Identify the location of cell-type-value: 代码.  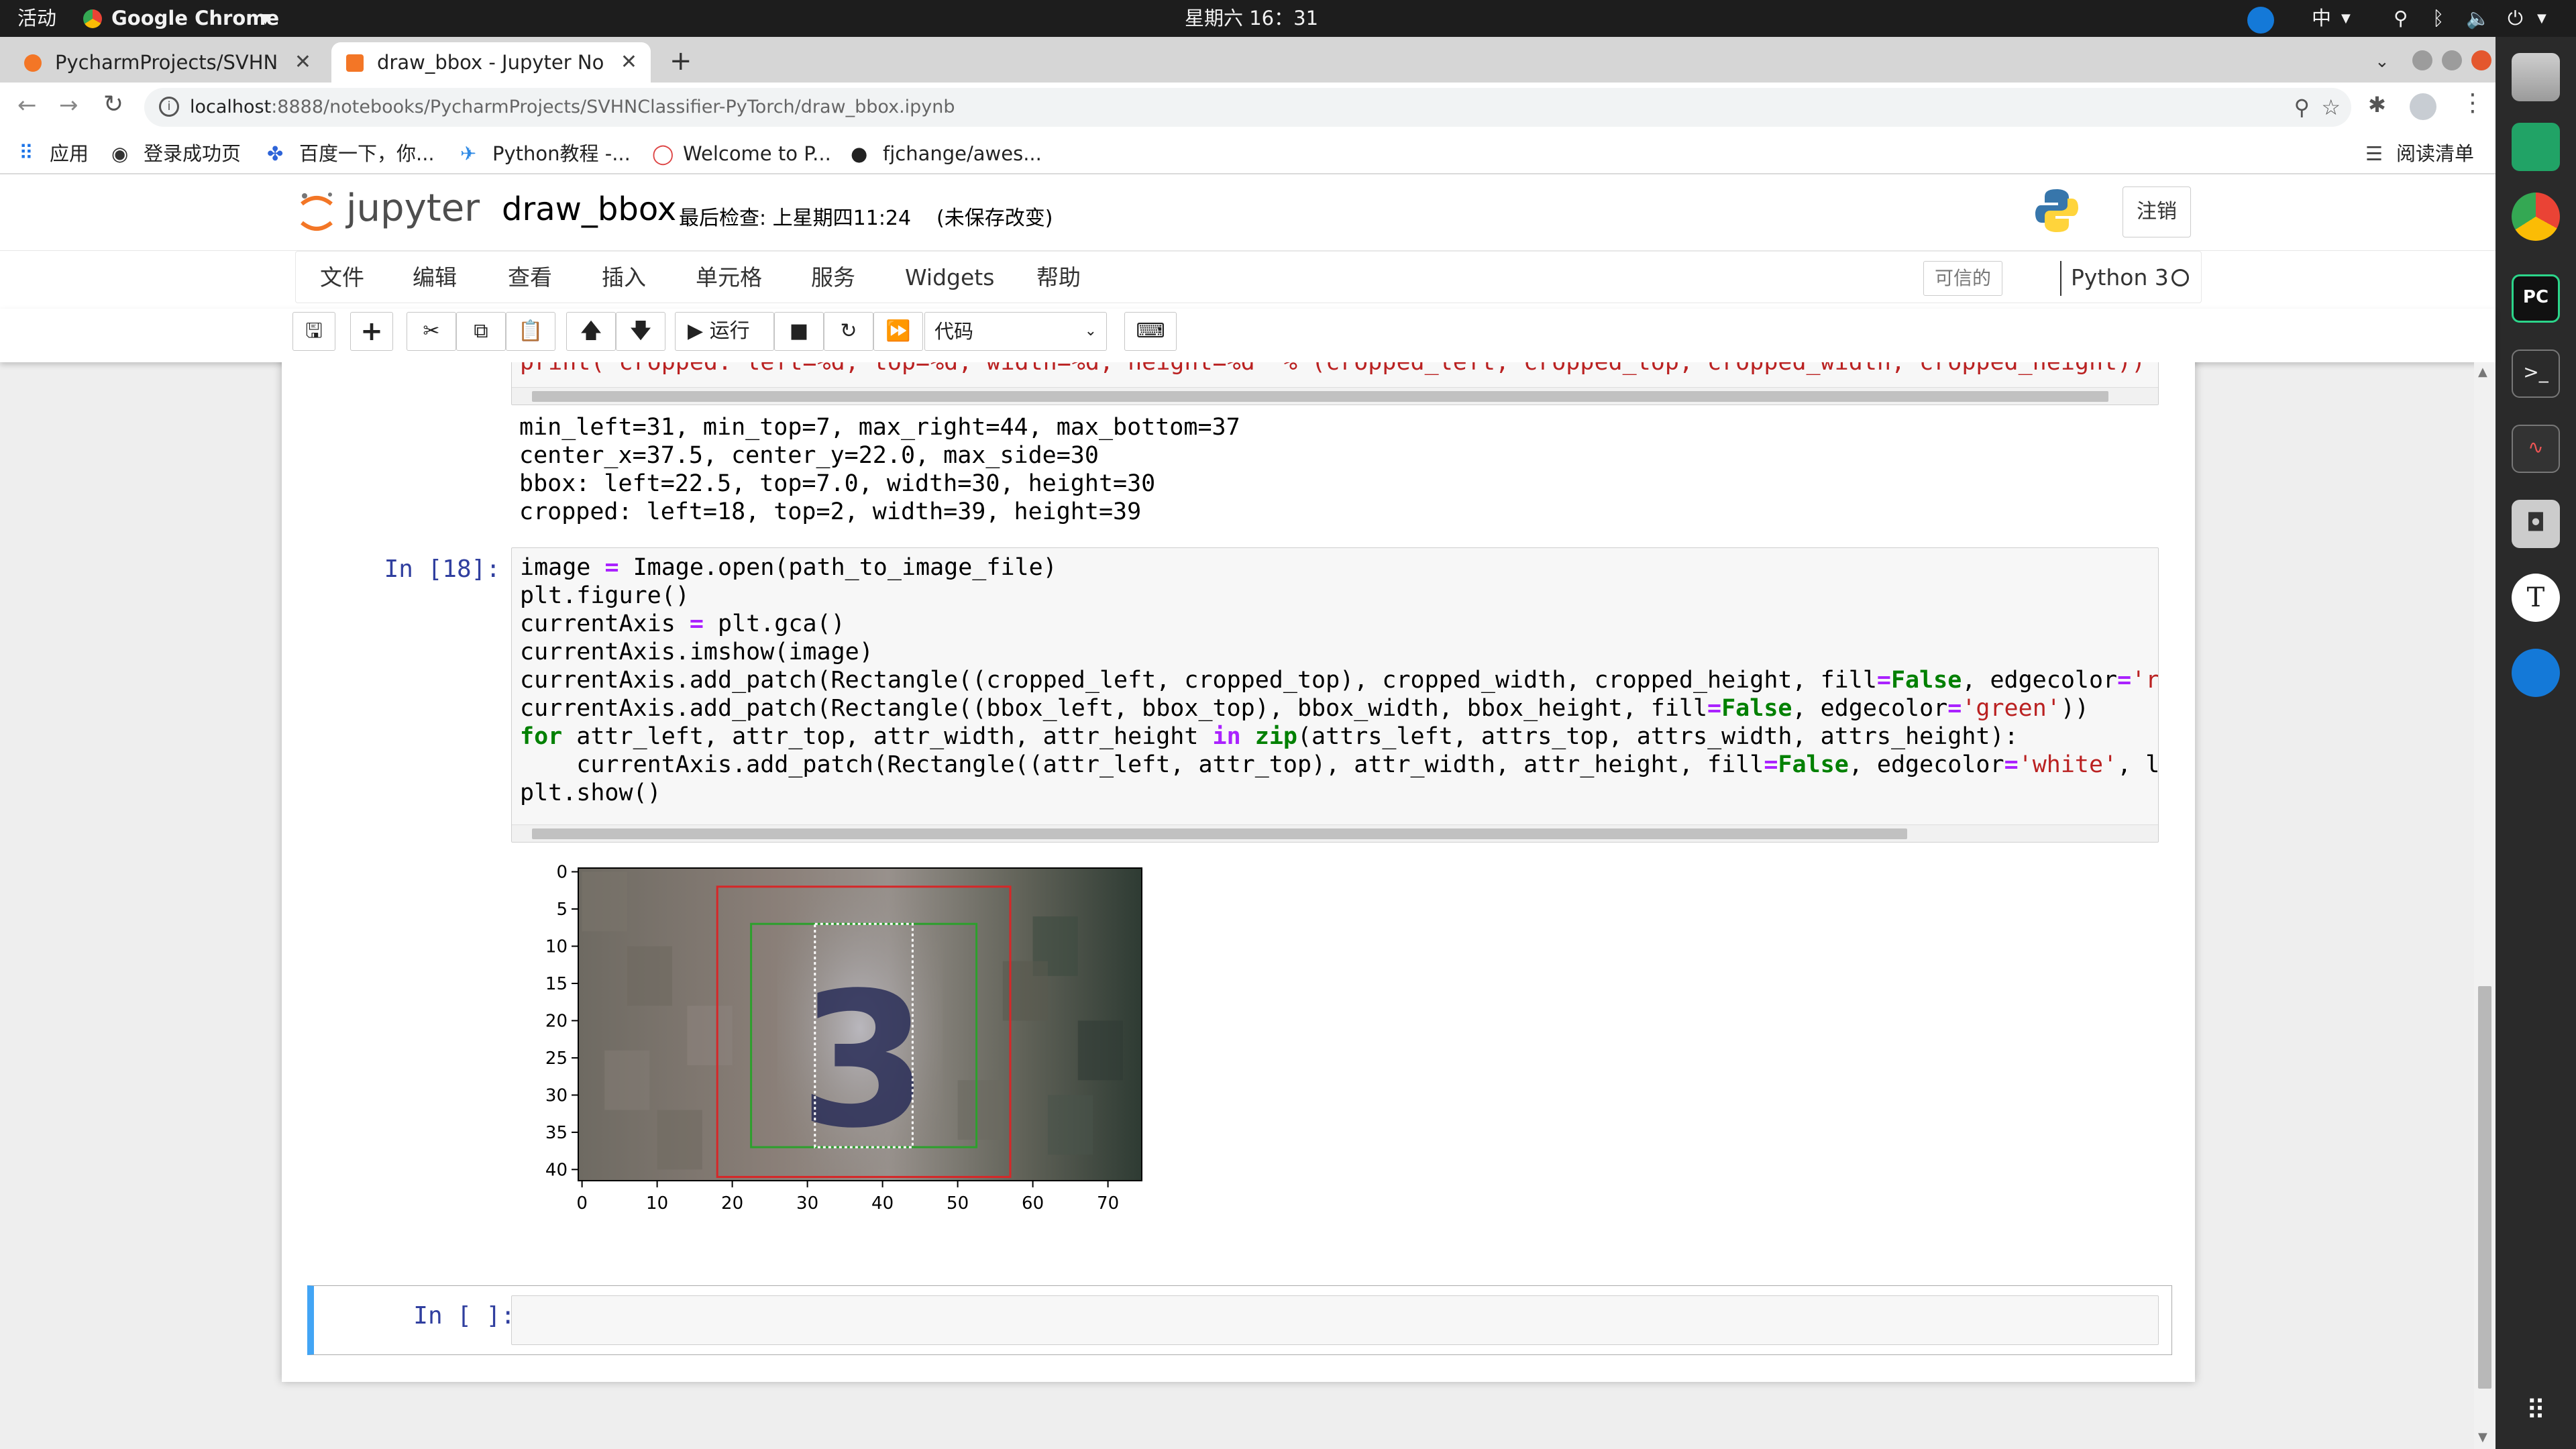
(954, 331).